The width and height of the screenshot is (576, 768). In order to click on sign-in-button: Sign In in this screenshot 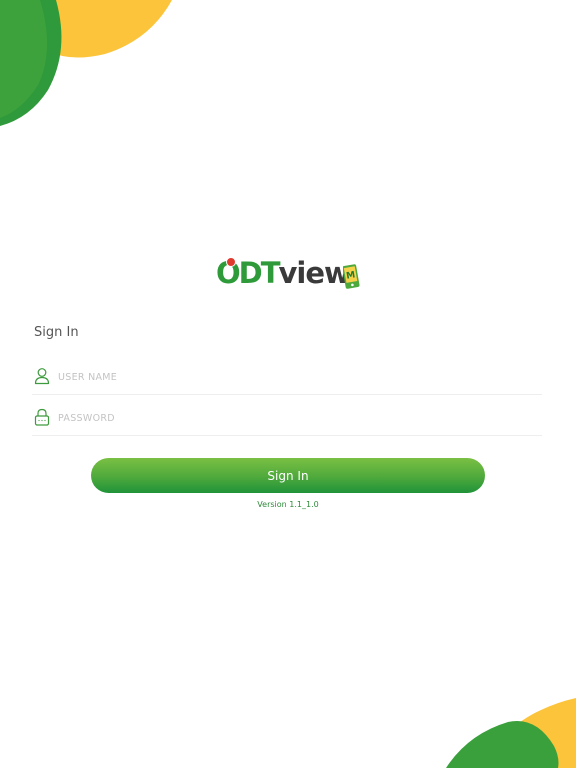, I will do `click(288, 475)`.